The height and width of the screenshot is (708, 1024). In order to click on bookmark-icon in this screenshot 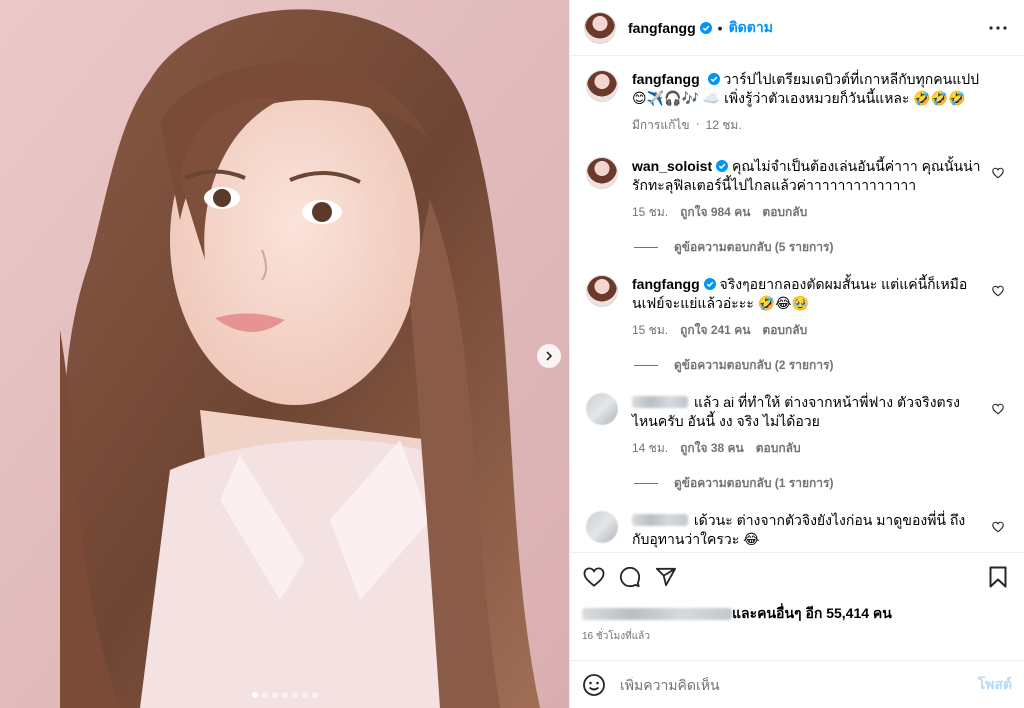, I will do `click(998, 577)`.